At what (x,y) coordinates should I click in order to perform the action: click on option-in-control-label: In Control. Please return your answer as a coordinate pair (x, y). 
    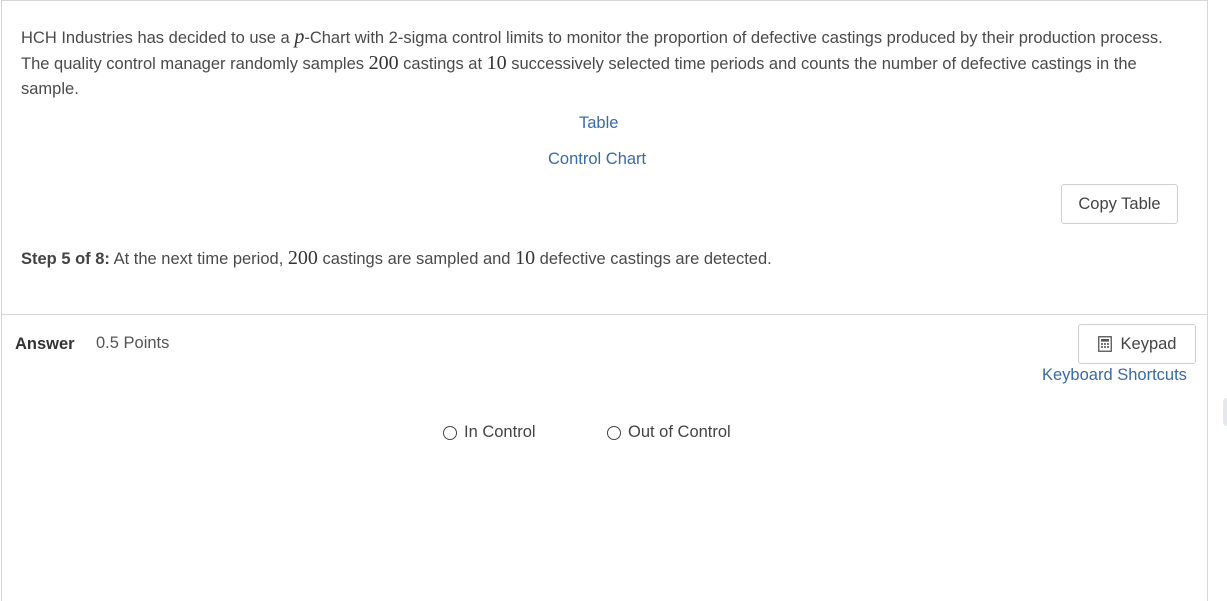
    Looking at the image, I should click on (500, 432).